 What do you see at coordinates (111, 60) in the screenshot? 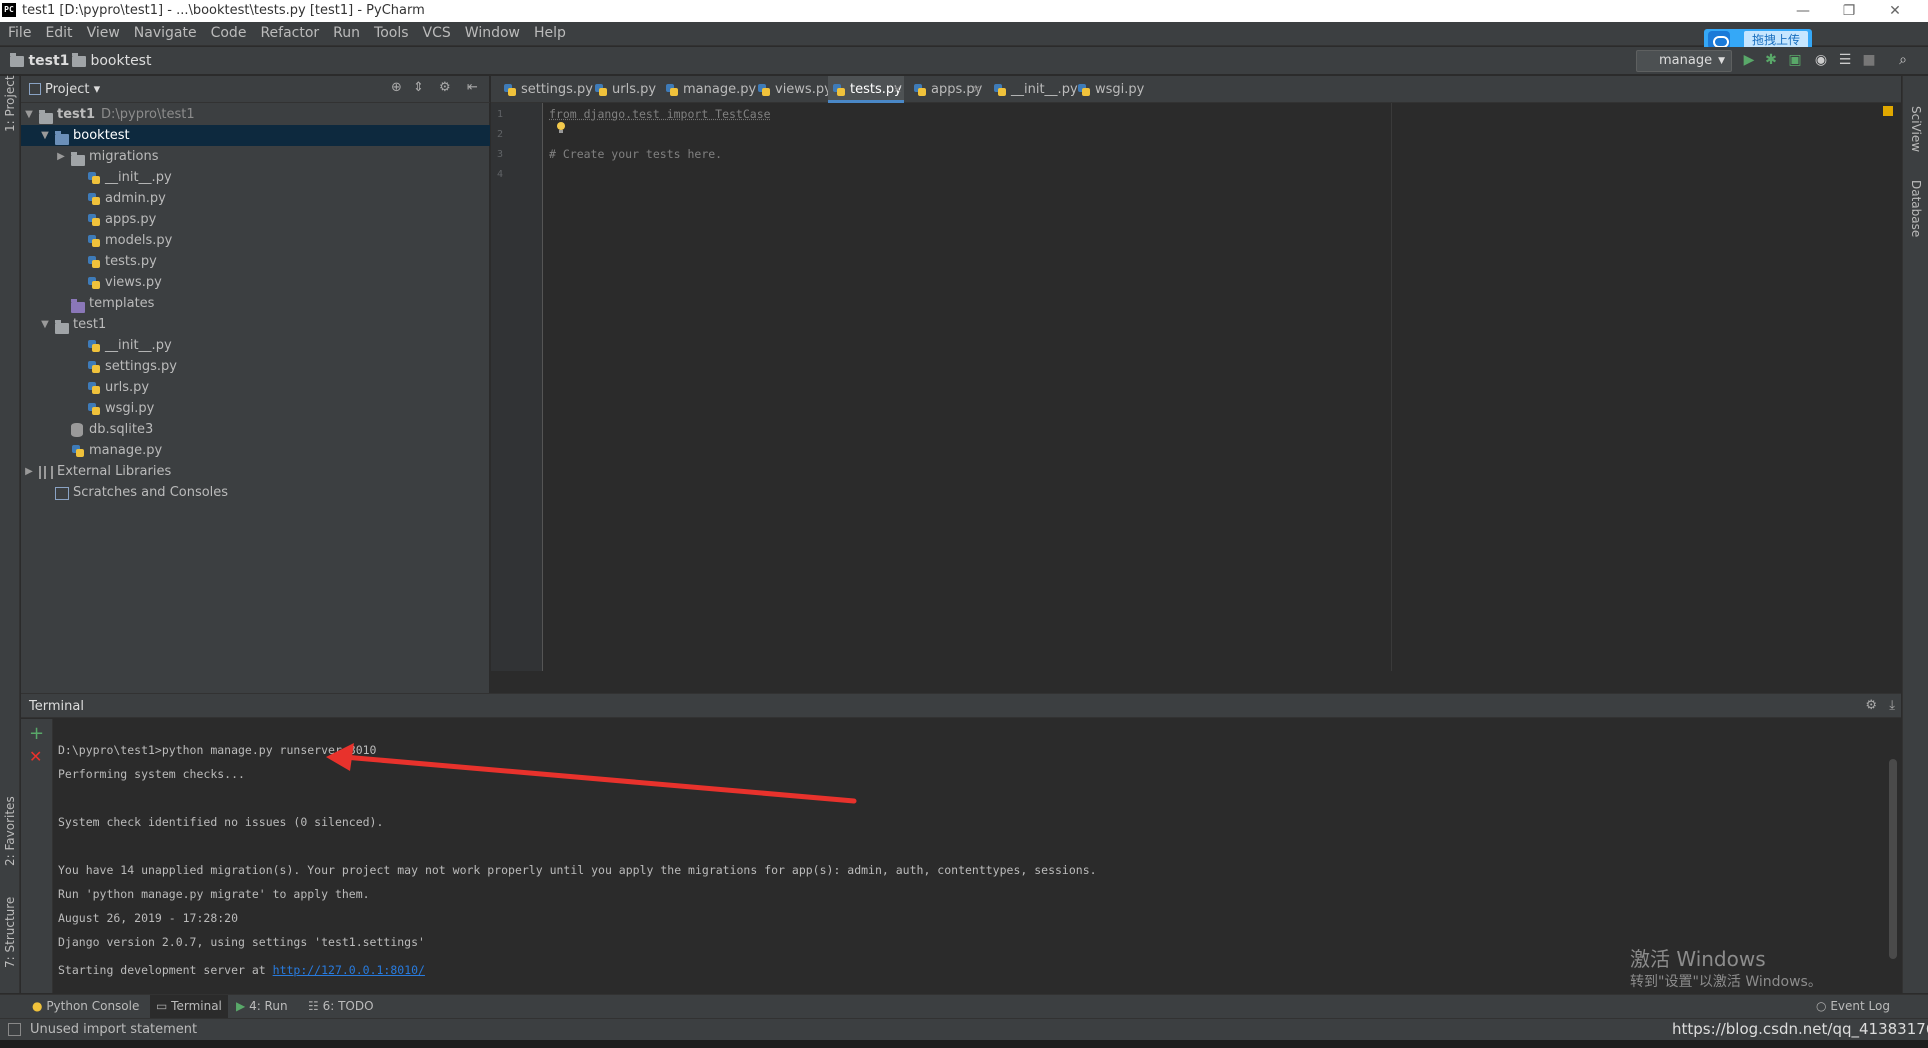
I see `breadcrumb-booktest: booktest` at bounding box center [111, 60].